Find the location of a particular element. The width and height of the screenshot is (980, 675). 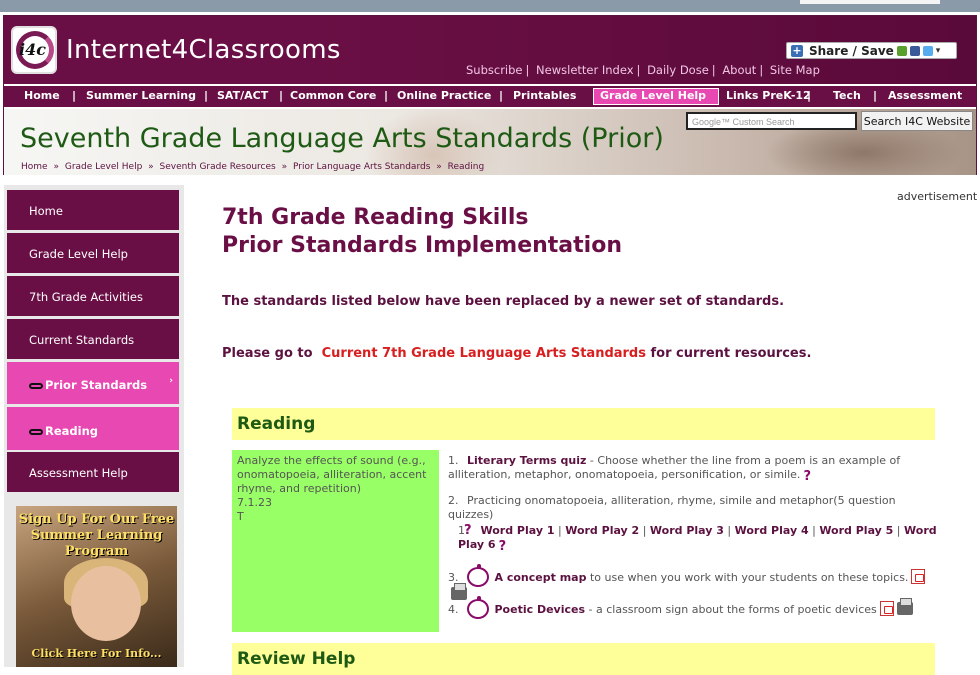

sidebar-item-label: Assessment Help is located at coordinates (78, 473).